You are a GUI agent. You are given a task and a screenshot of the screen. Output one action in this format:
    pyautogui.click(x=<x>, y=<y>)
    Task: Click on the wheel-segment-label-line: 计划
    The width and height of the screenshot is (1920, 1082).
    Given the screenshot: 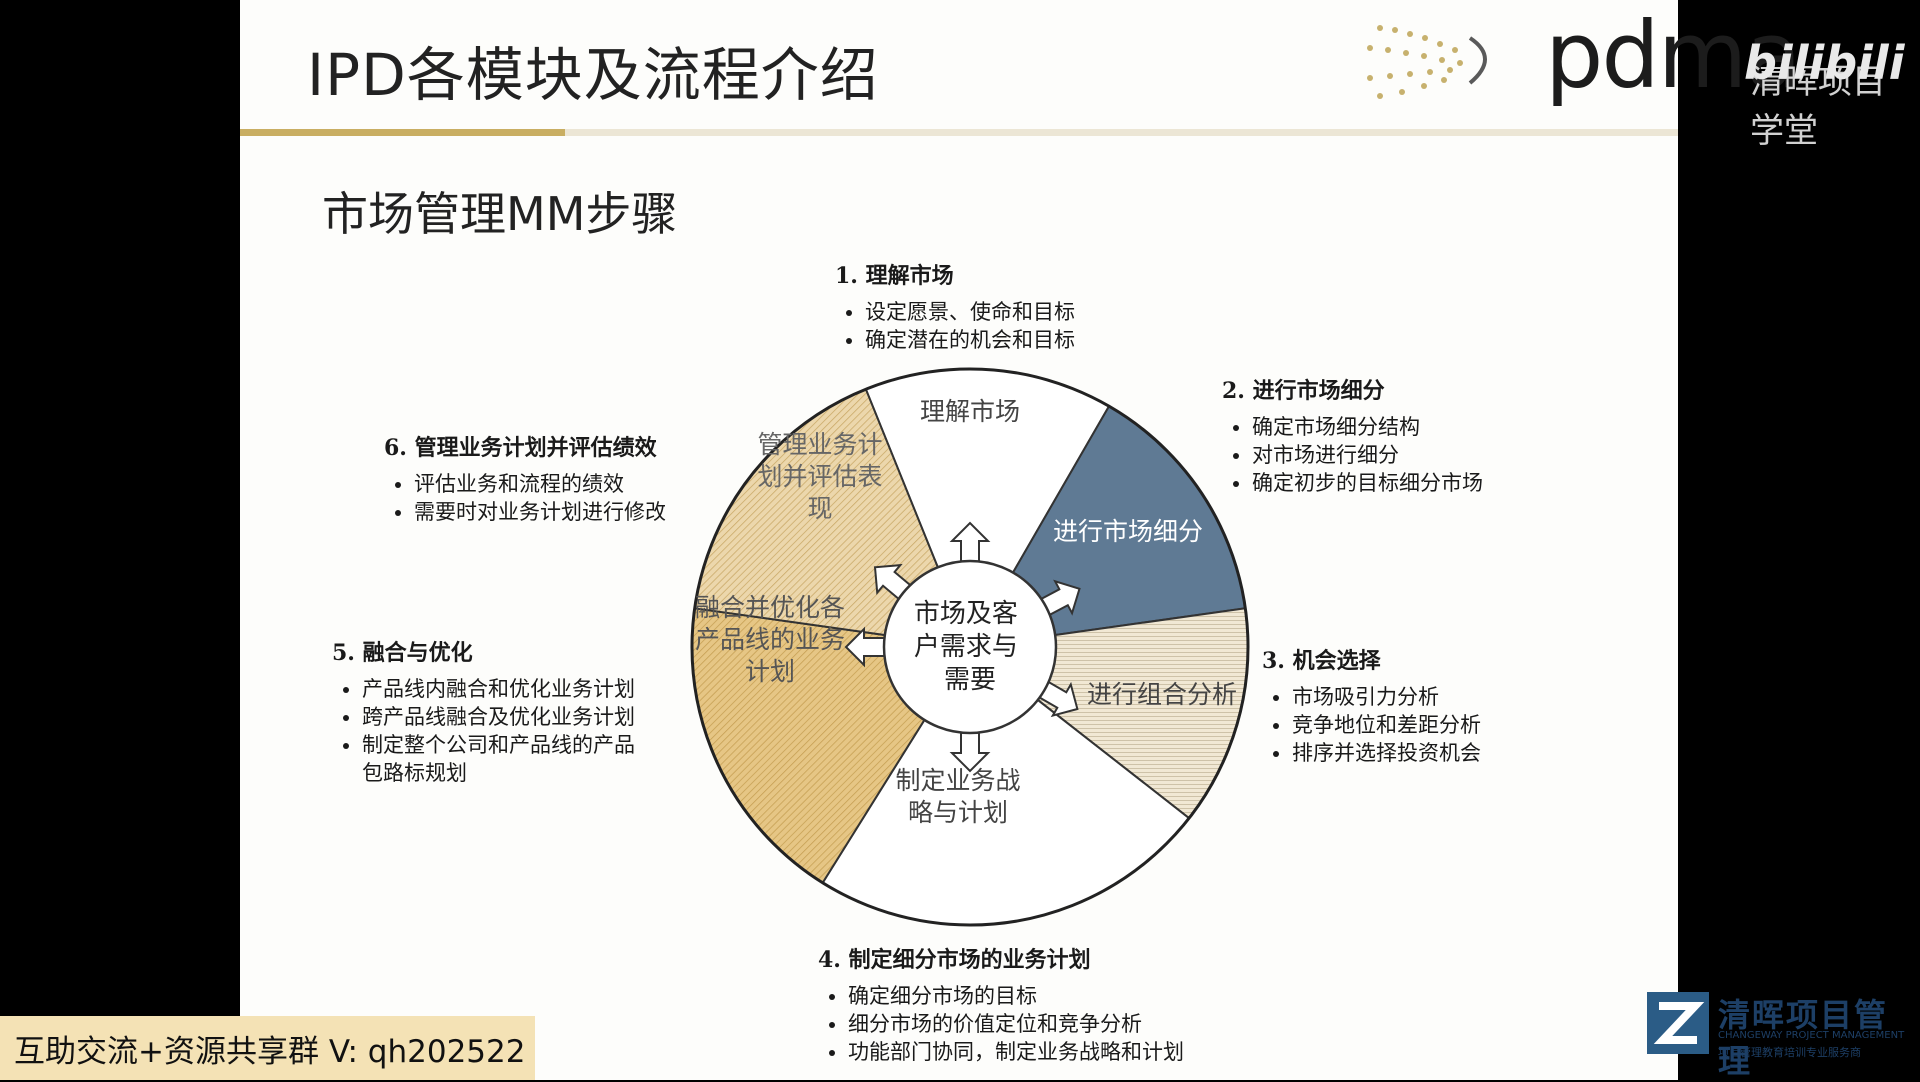 What is the action you would take?
    pyautogui.click(x=770, y=671)
    